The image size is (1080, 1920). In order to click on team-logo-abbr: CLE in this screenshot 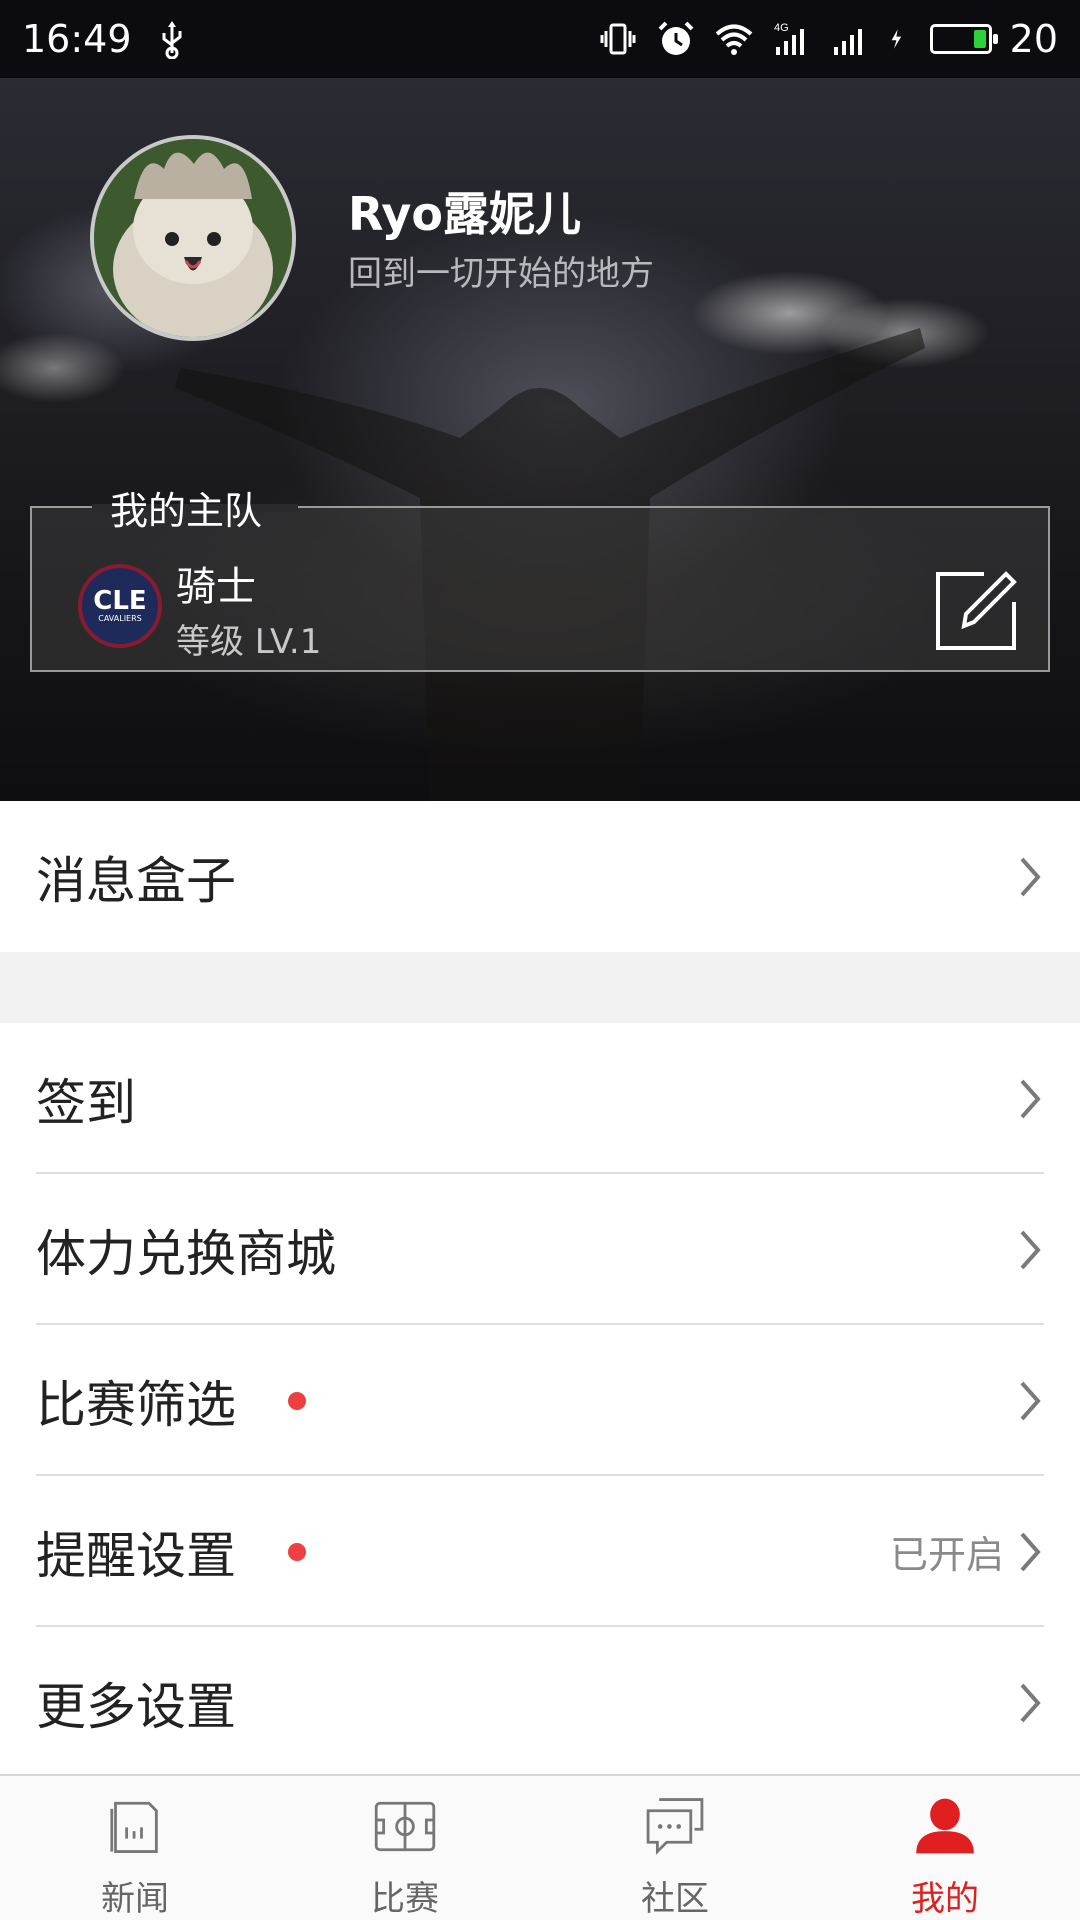, I will do `click(120, 601)`.